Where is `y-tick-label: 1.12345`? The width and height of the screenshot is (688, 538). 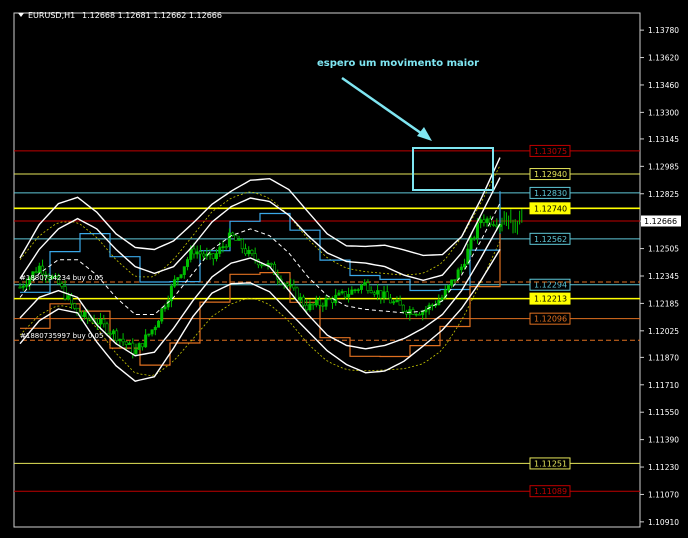
y-tick-label: 1.12345 is located at coordinates (663, 276).